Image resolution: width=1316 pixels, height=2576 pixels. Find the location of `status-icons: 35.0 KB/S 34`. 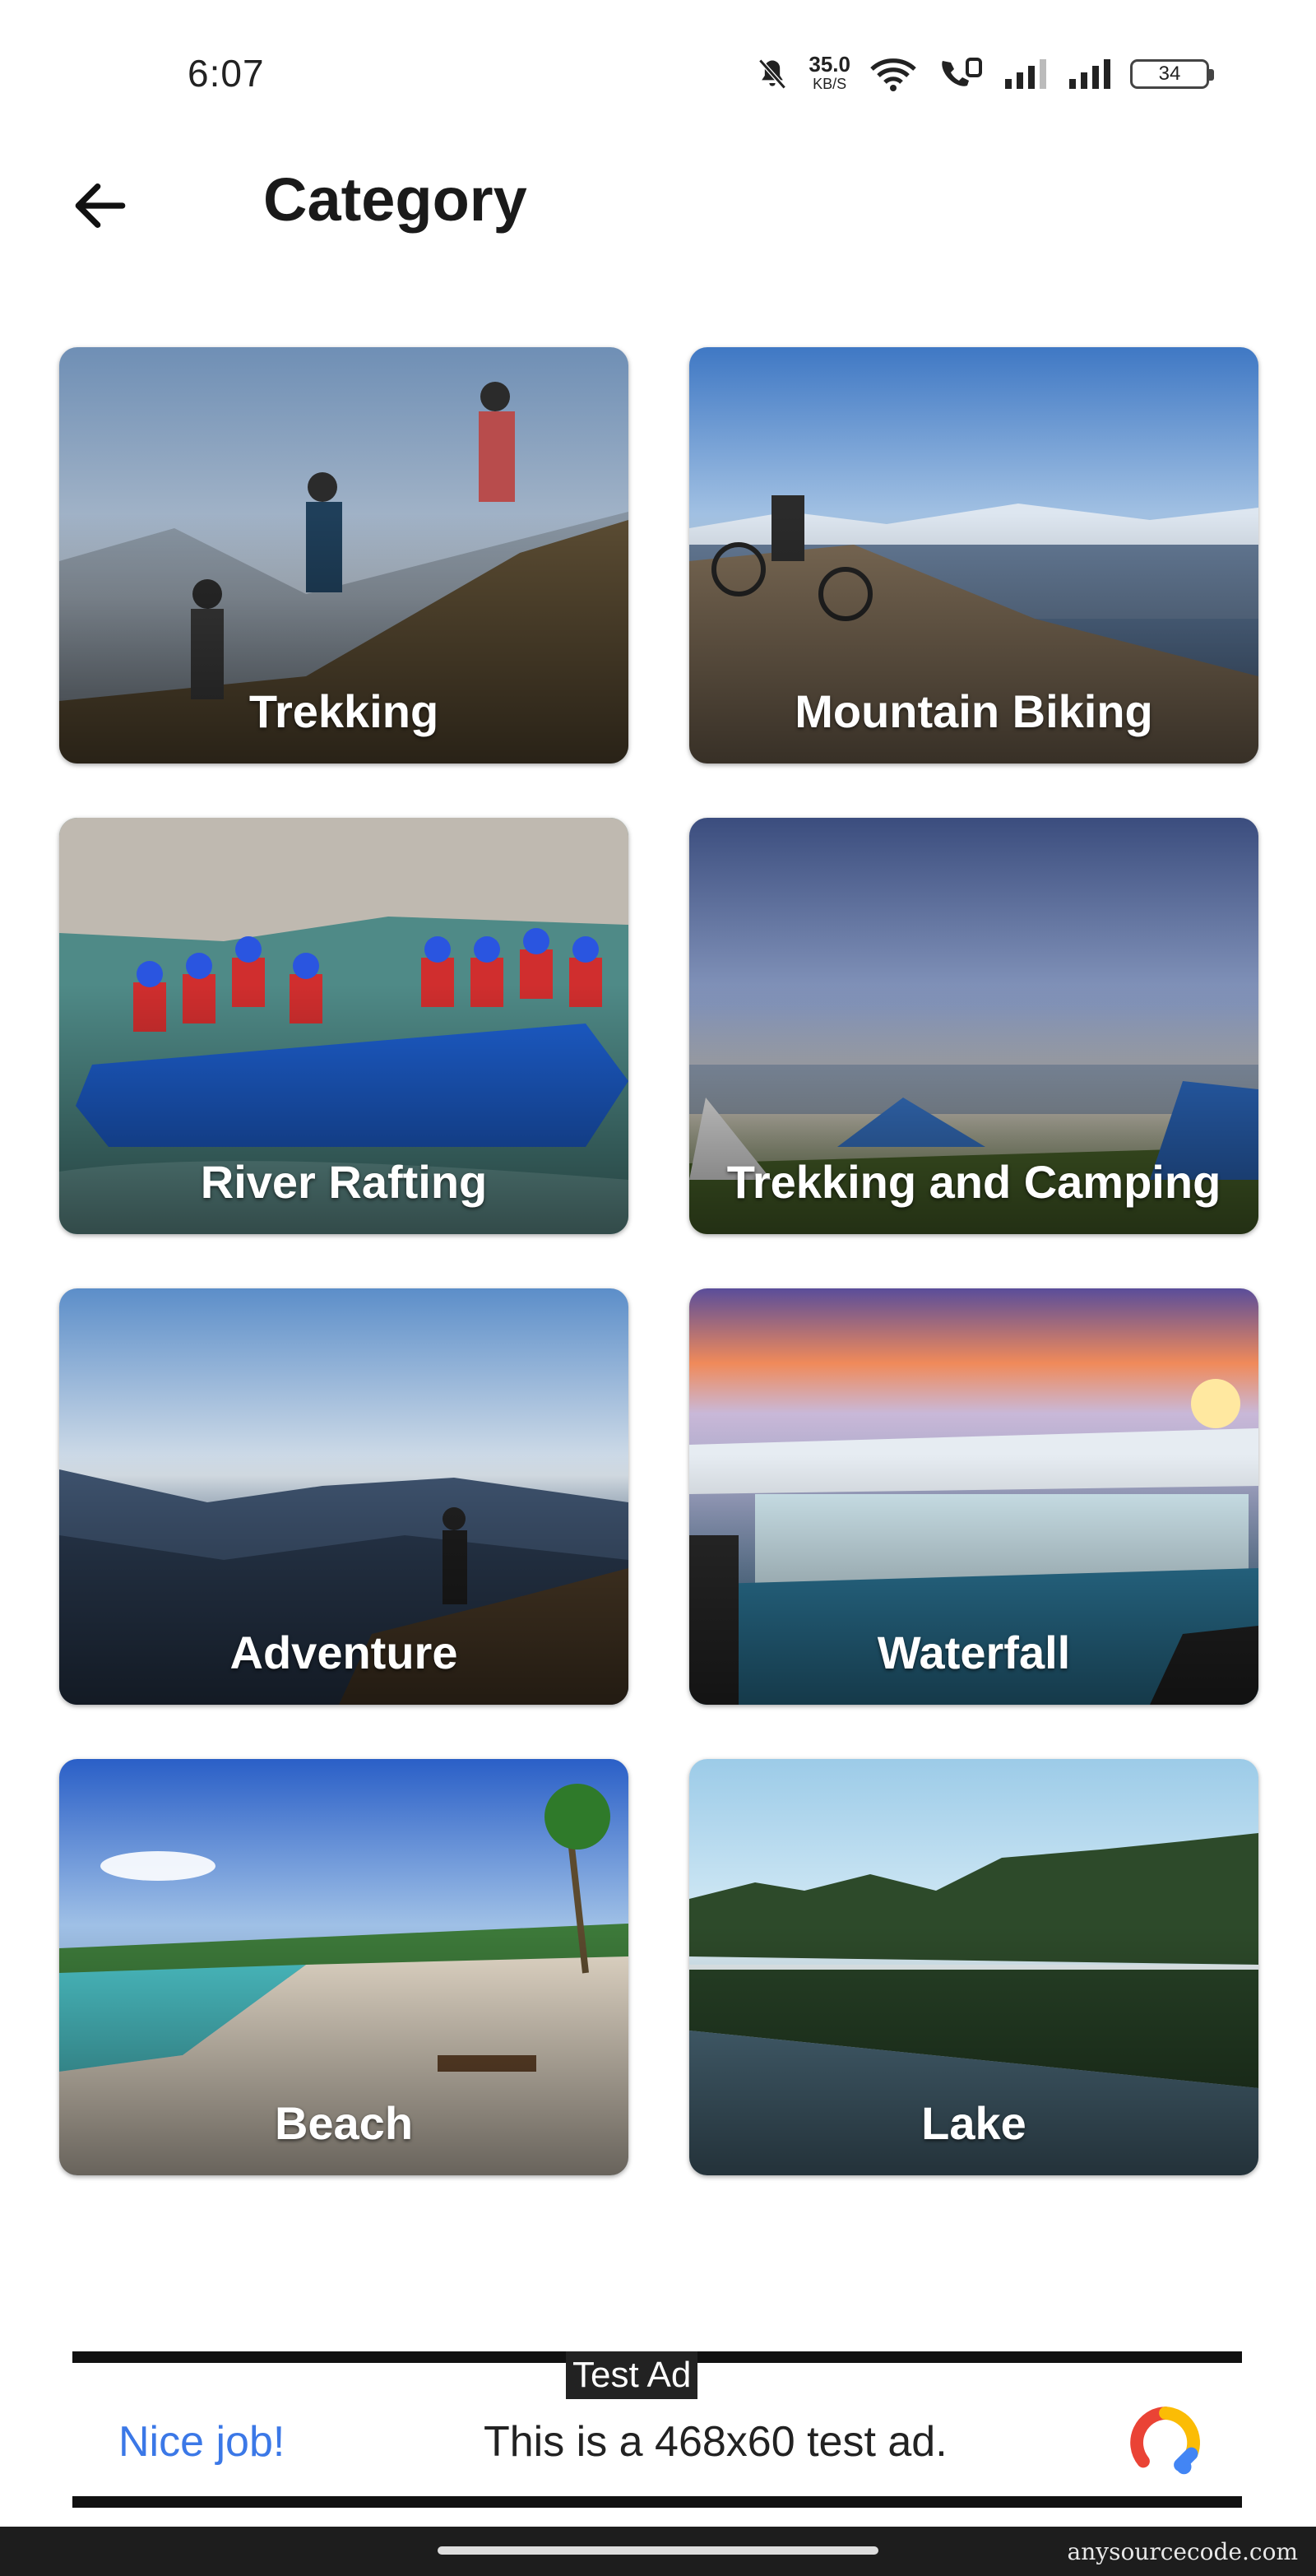

status-icons: 35.0 KB/S 34 is located at coordinates (984, 74).